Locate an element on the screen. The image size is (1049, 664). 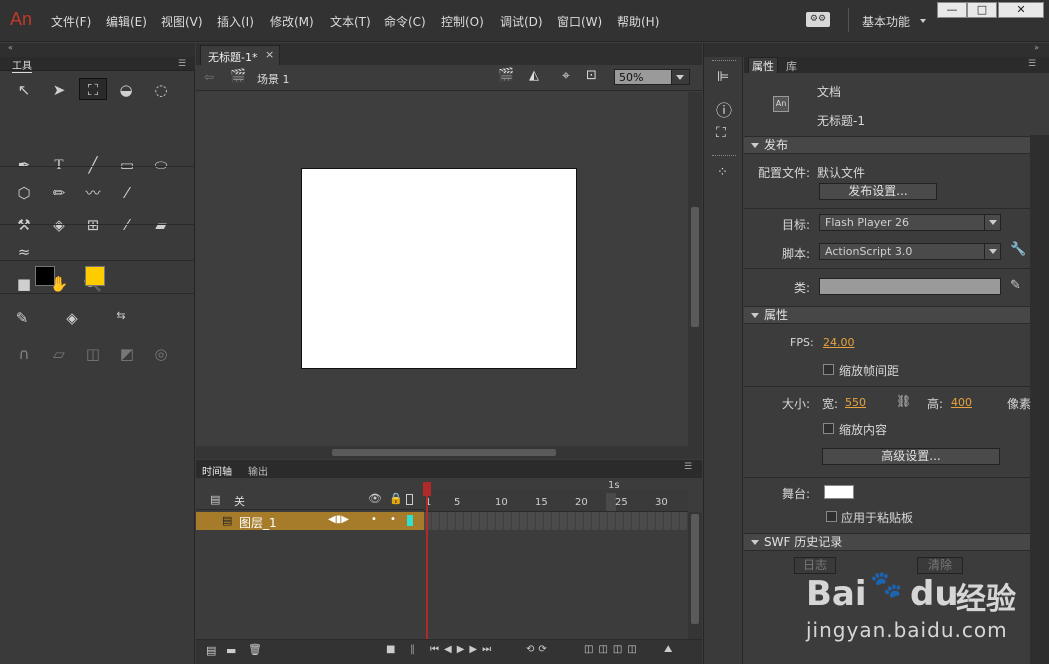
ink-bottle-tool-icon: ⊞ is located at coordinates (93, 225).